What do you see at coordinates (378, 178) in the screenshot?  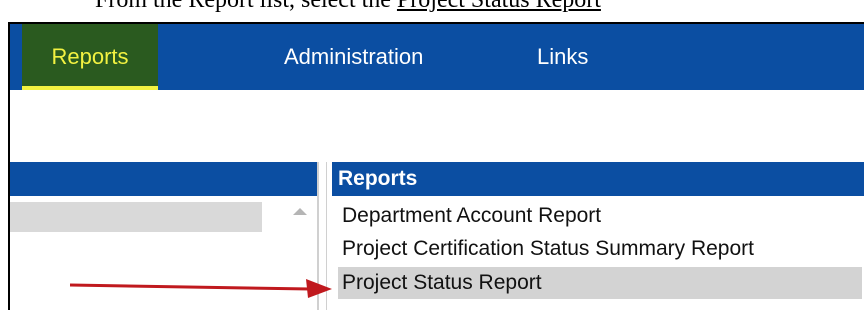 I see `reports-panel-title: Reports` at bounding box center [378, 178].